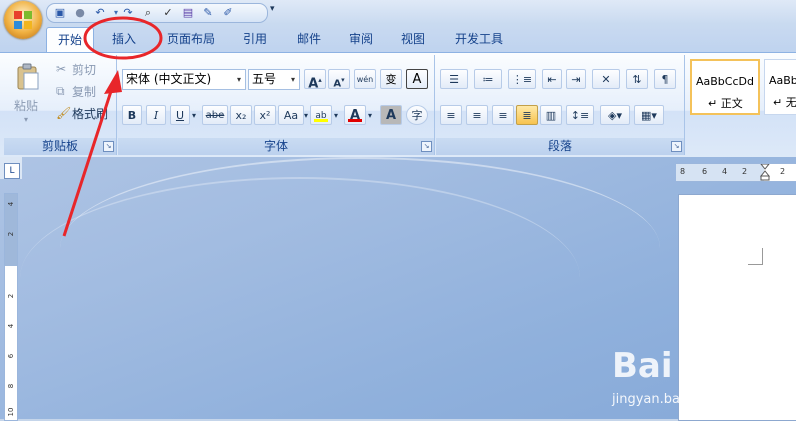 This screenshot has width=796, height=421. What do you see at coordinates (89, 159) in the screenshot?
I see `annotation-arrow` at bounding box center [89, 159].